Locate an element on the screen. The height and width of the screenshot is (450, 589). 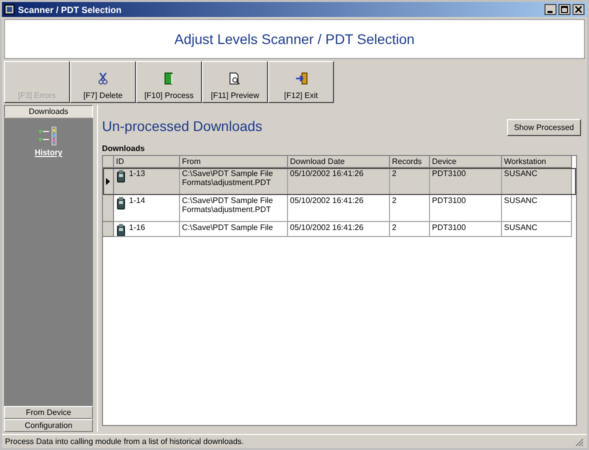
close-icon is located at coordinates (578, 9).